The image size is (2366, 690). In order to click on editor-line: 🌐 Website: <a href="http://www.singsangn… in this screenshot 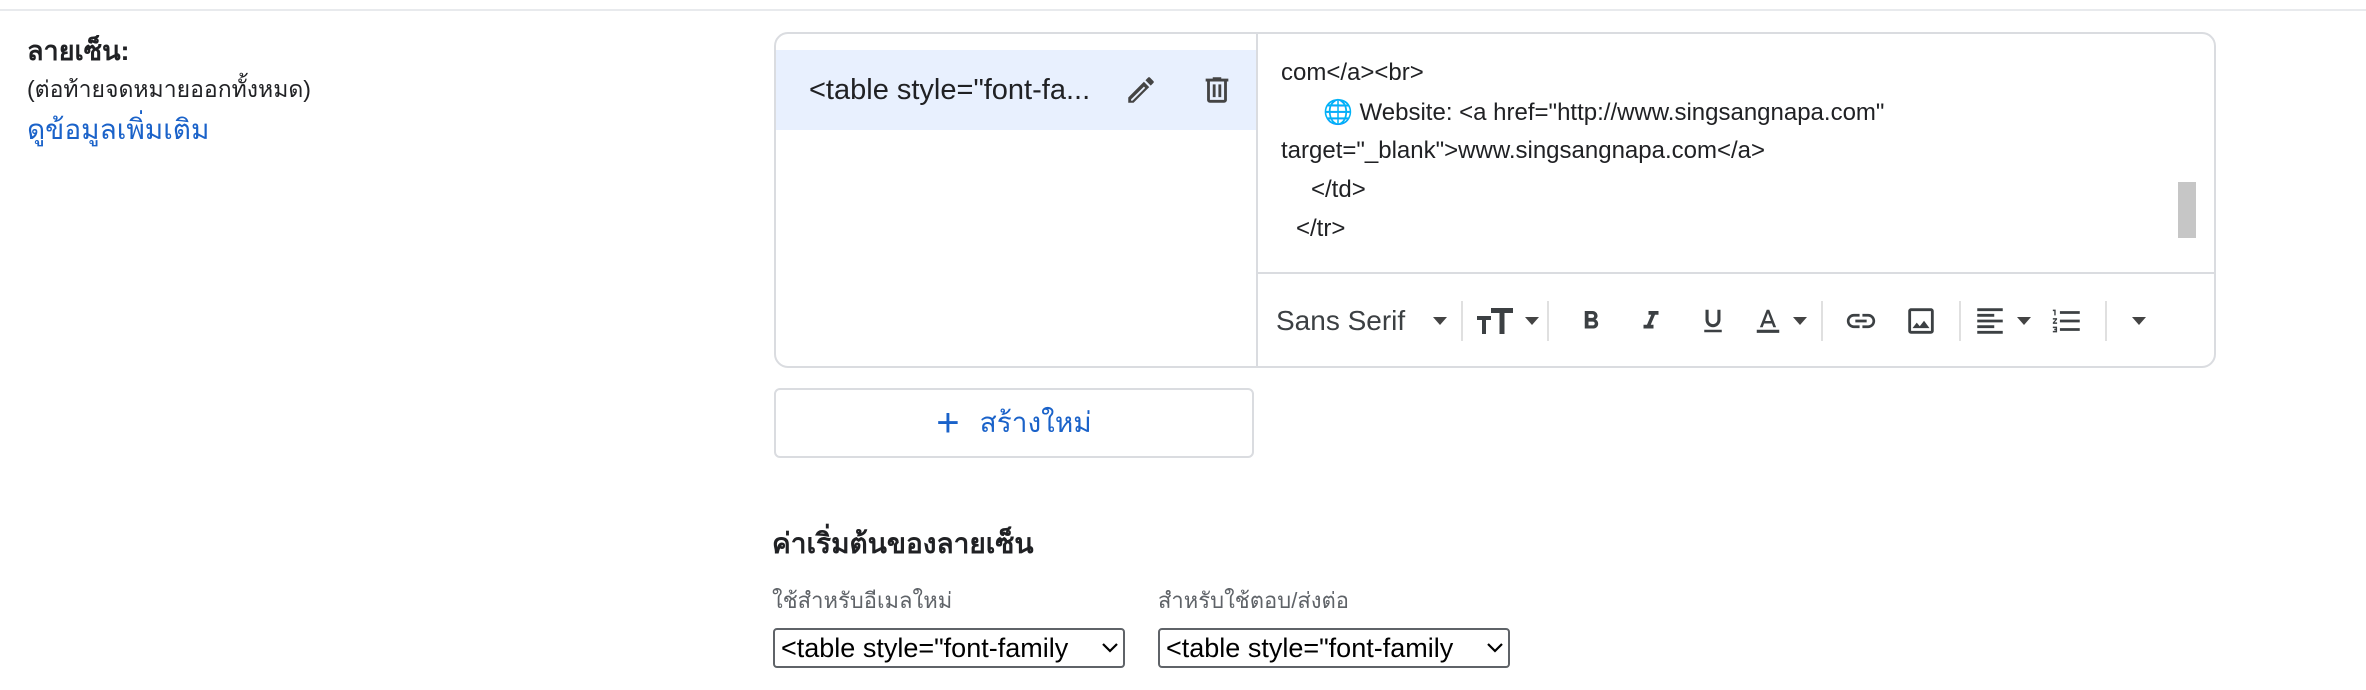, I will do `click(1604, 112)`.